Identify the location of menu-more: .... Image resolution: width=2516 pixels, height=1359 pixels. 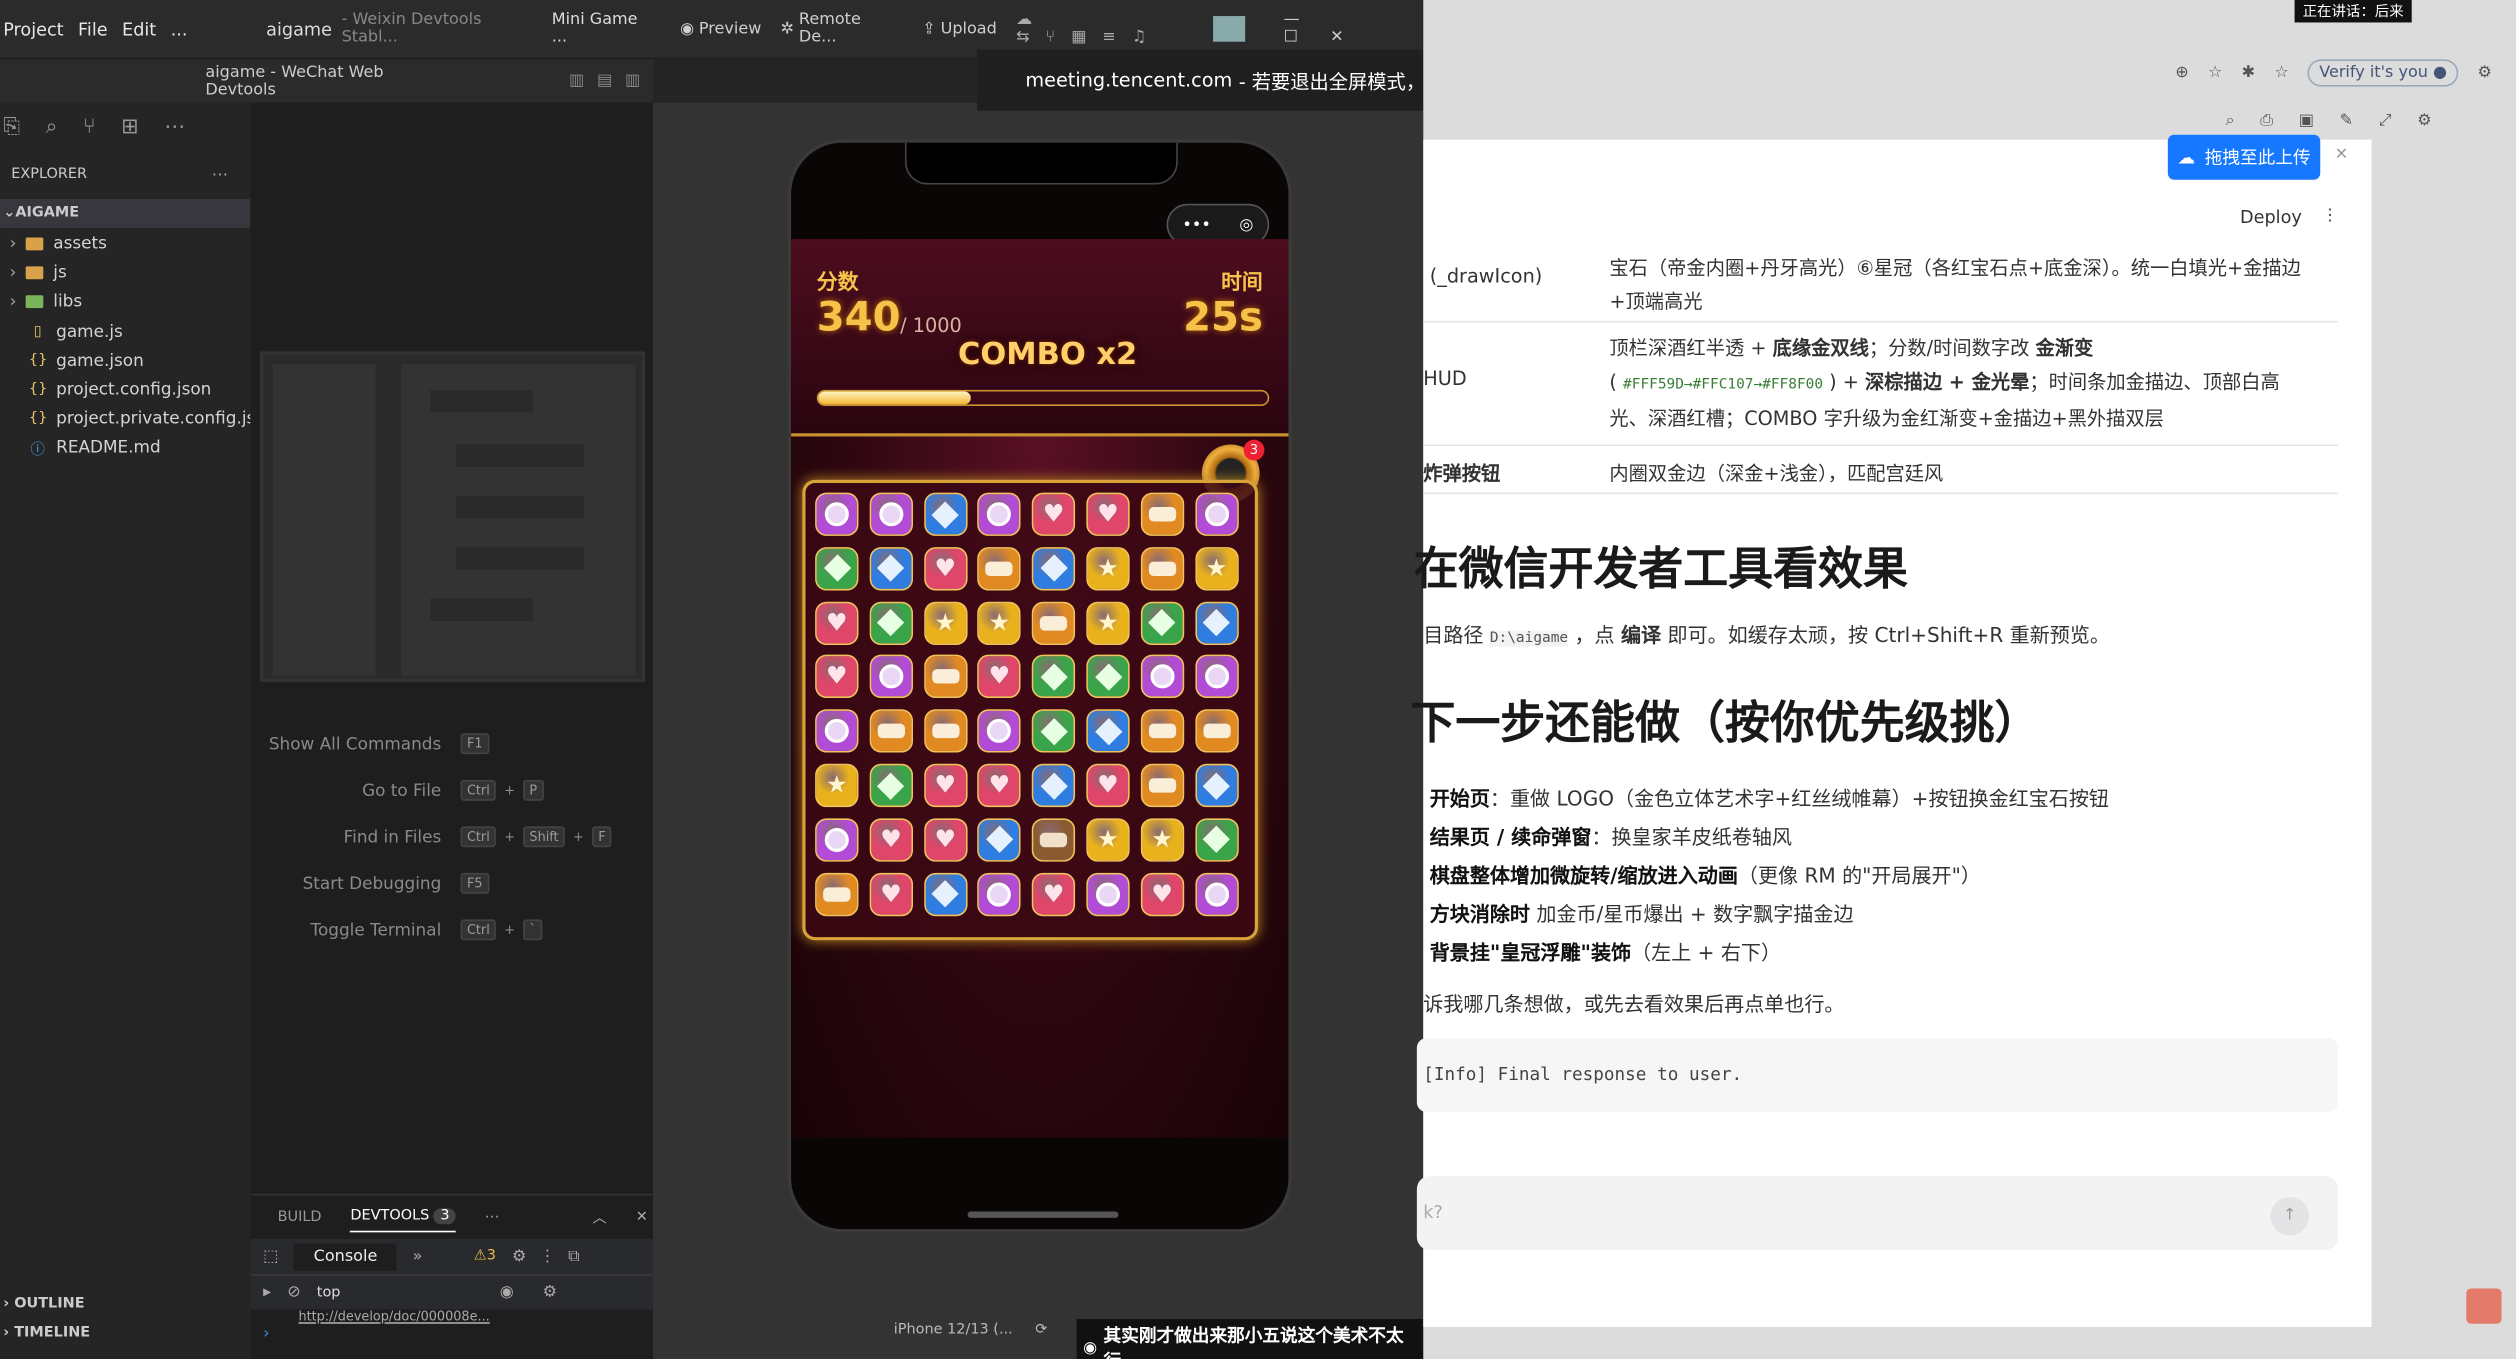
(179, 28).